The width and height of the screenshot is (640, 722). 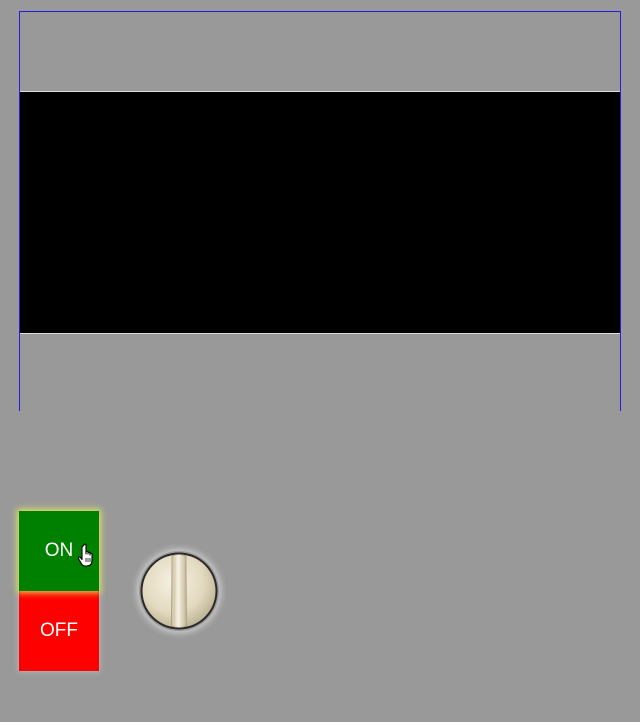 I want to click on rotary-knob-icon, so click(x=179, y=591).